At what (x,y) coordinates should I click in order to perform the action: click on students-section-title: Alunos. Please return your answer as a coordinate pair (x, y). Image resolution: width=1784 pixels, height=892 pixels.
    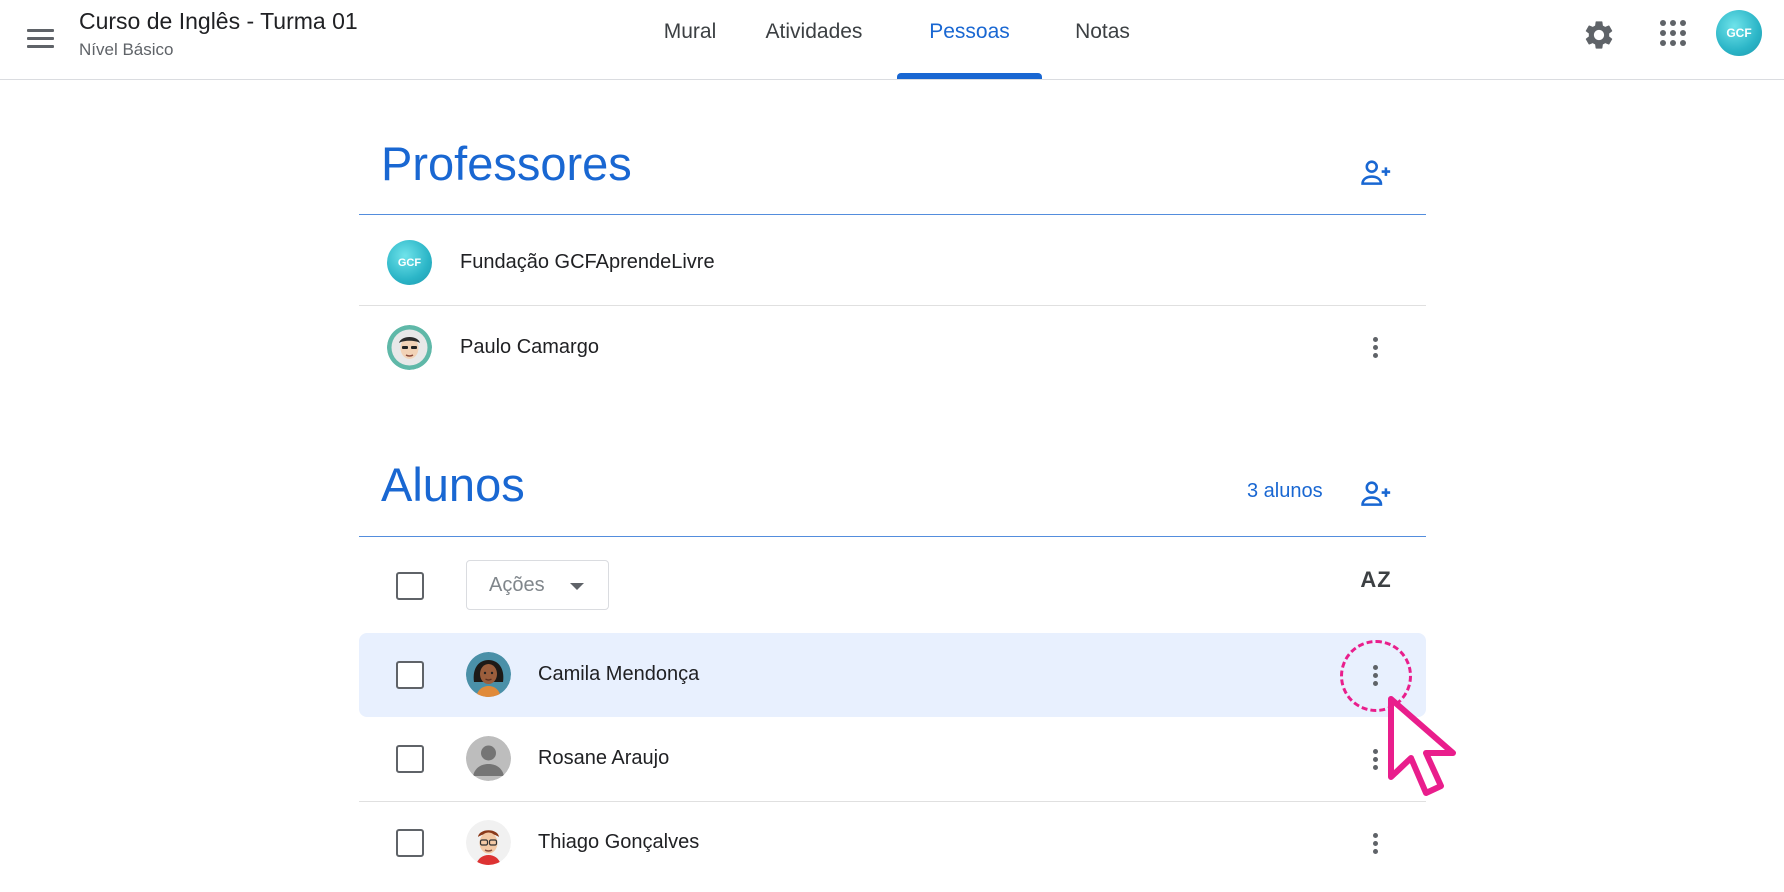
    Looking at the image, I should click on (453, 484).